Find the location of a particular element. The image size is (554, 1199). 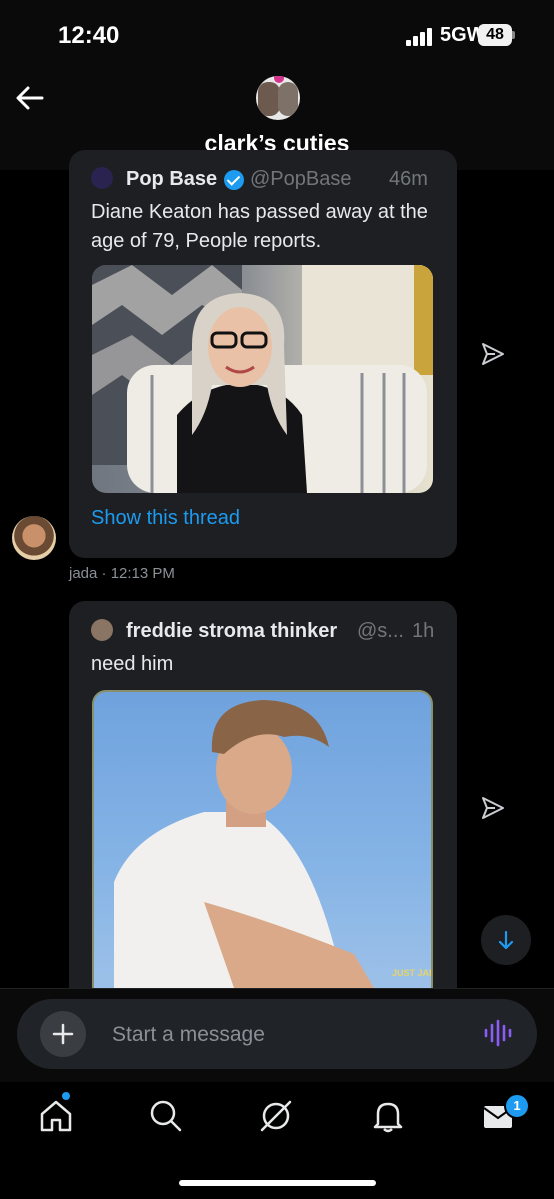

back-button is located at coordinates (30, 98).